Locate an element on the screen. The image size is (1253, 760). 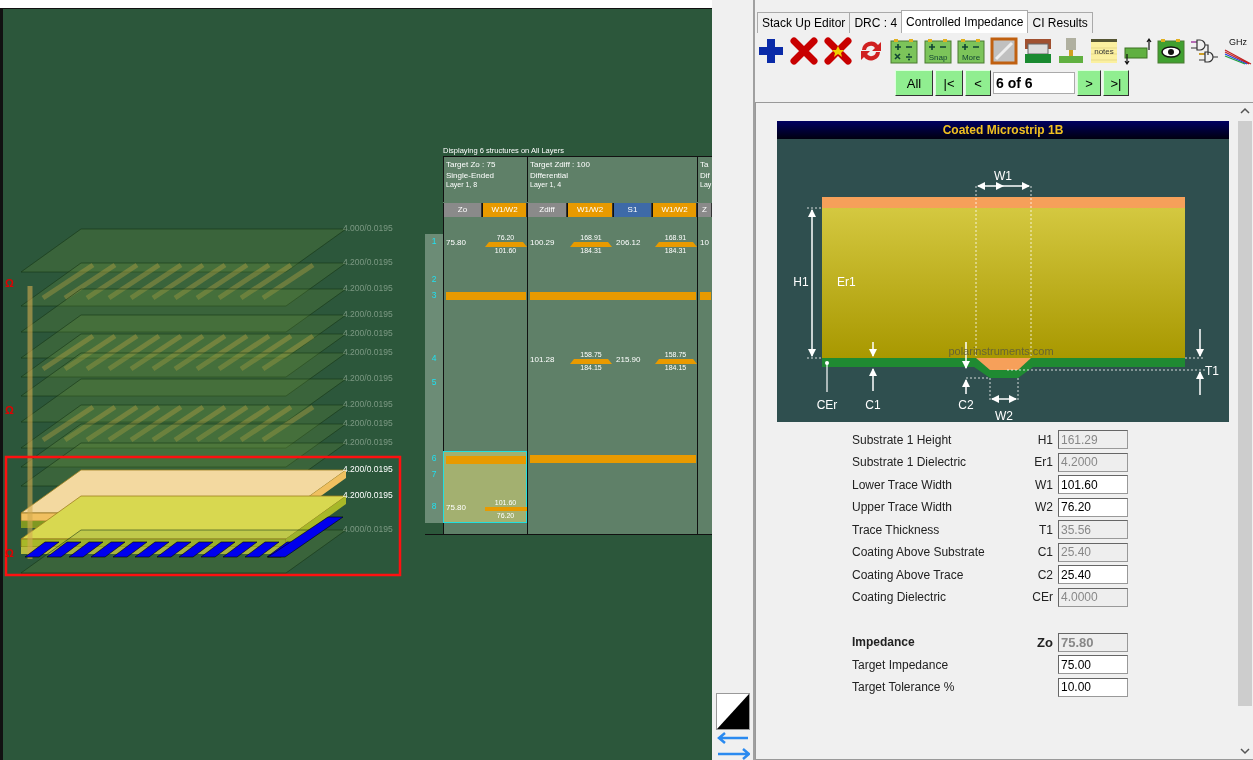
parameter-label: Trace Thickness is located at coordinates (896, 529).